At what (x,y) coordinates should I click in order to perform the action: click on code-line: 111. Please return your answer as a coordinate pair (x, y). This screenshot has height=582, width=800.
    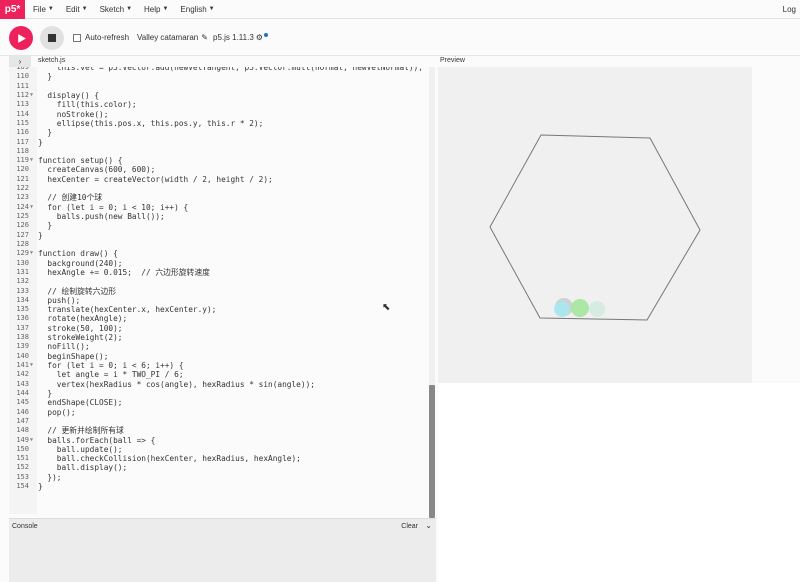
    Looking at the image, I should click on (222, 86).